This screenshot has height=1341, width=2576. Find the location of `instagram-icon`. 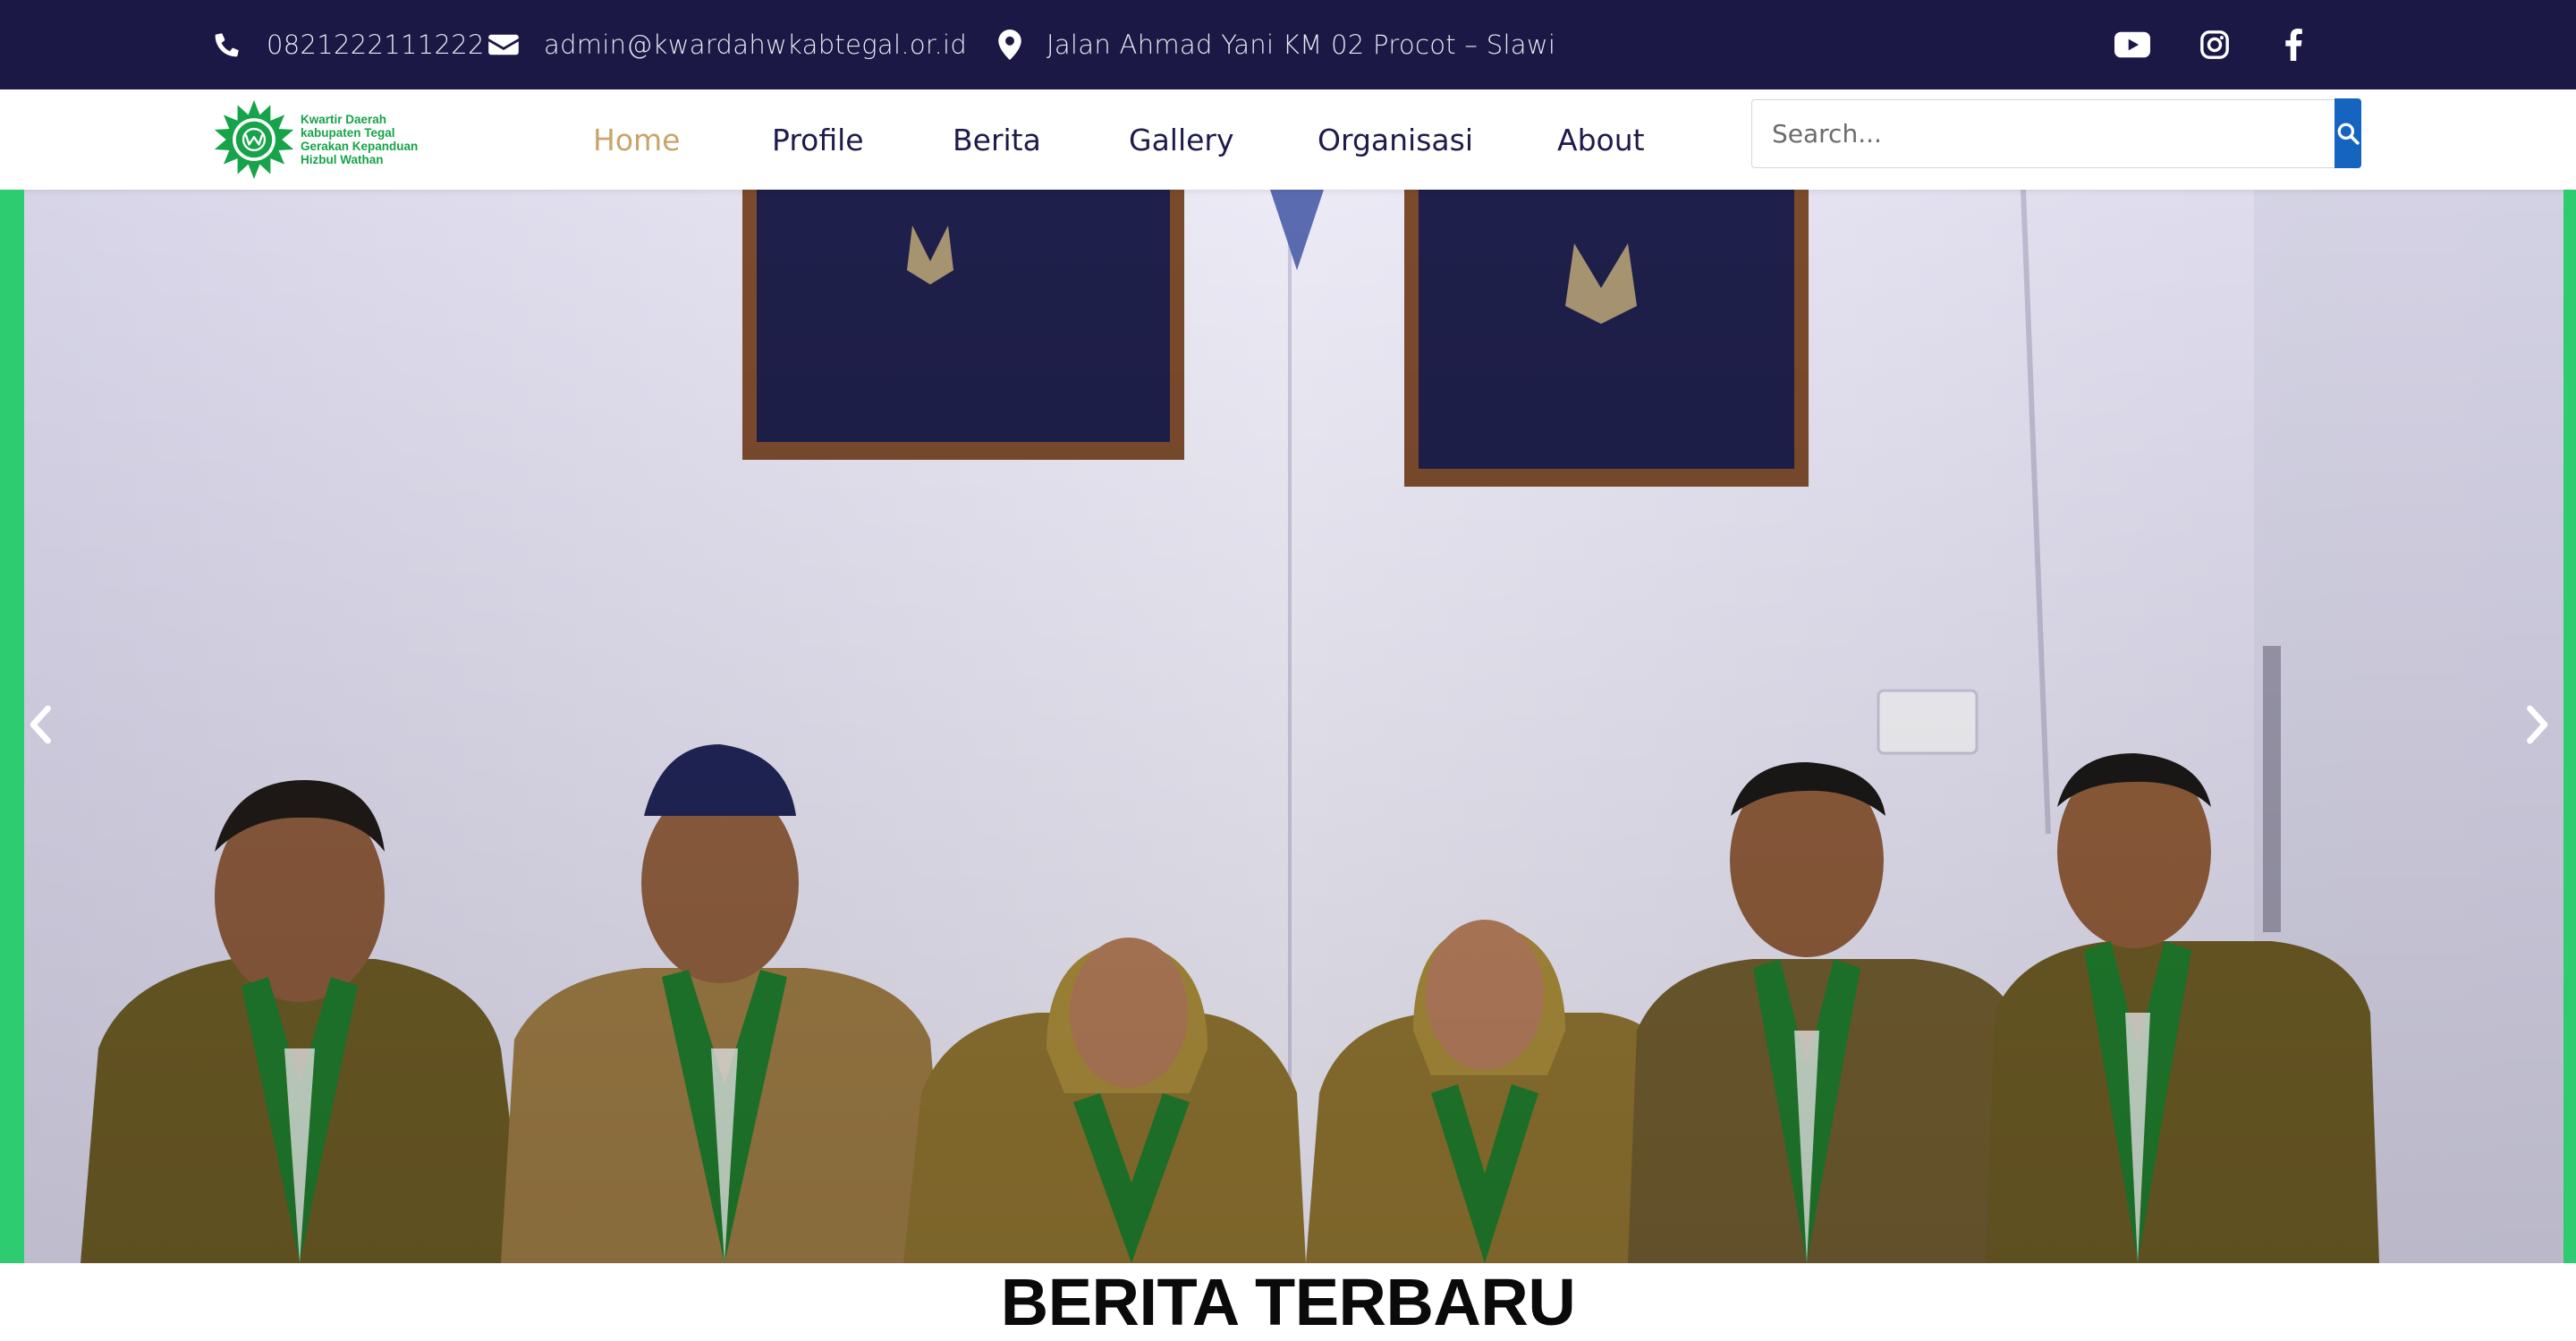

instagram-icon is located at coordinates (2214, 44).